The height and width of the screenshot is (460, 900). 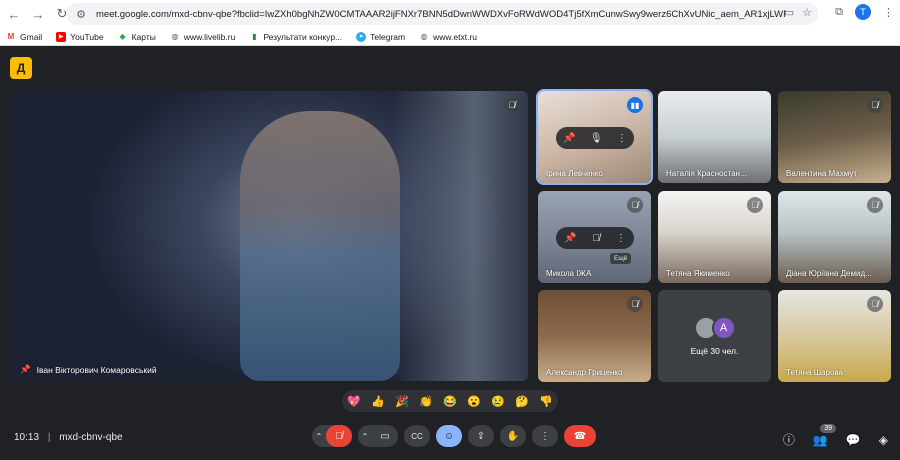 I want to click on meeting-logo-icon: Д, so click(x=21, y=68).